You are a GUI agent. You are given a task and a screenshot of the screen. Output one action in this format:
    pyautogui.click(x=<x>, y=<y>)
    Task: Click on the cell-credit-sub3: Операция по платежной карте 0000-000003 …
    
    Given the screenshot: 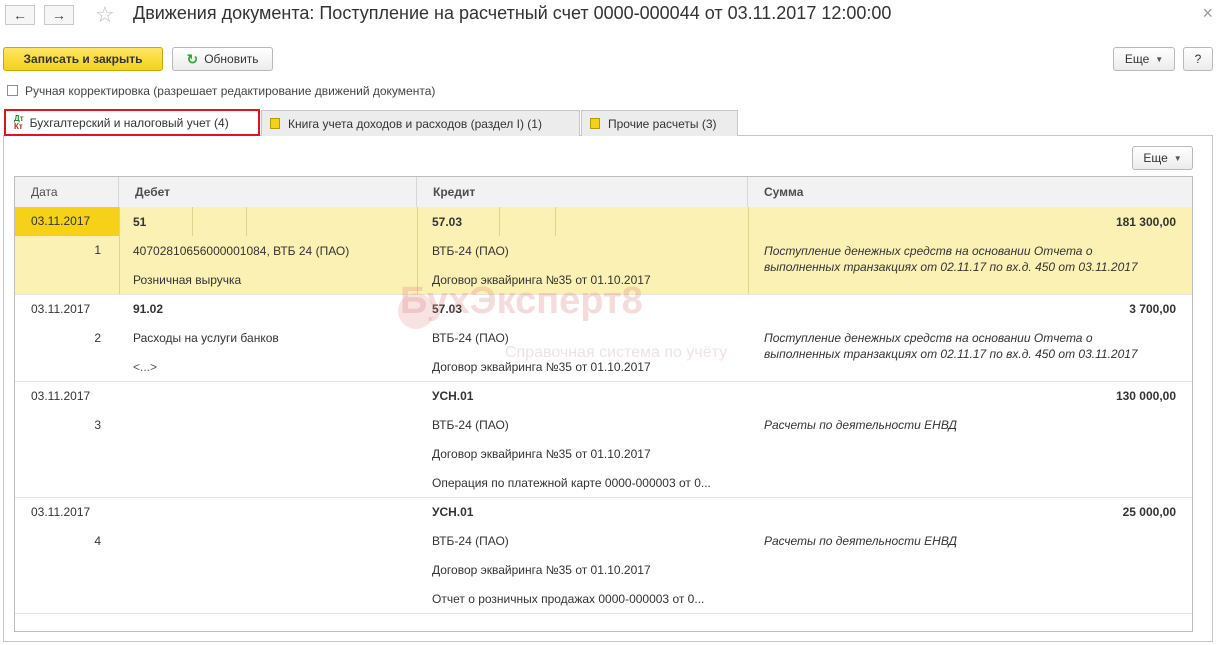 What is the action you would take?
    pyautogui.click(x=571, y=483)
    